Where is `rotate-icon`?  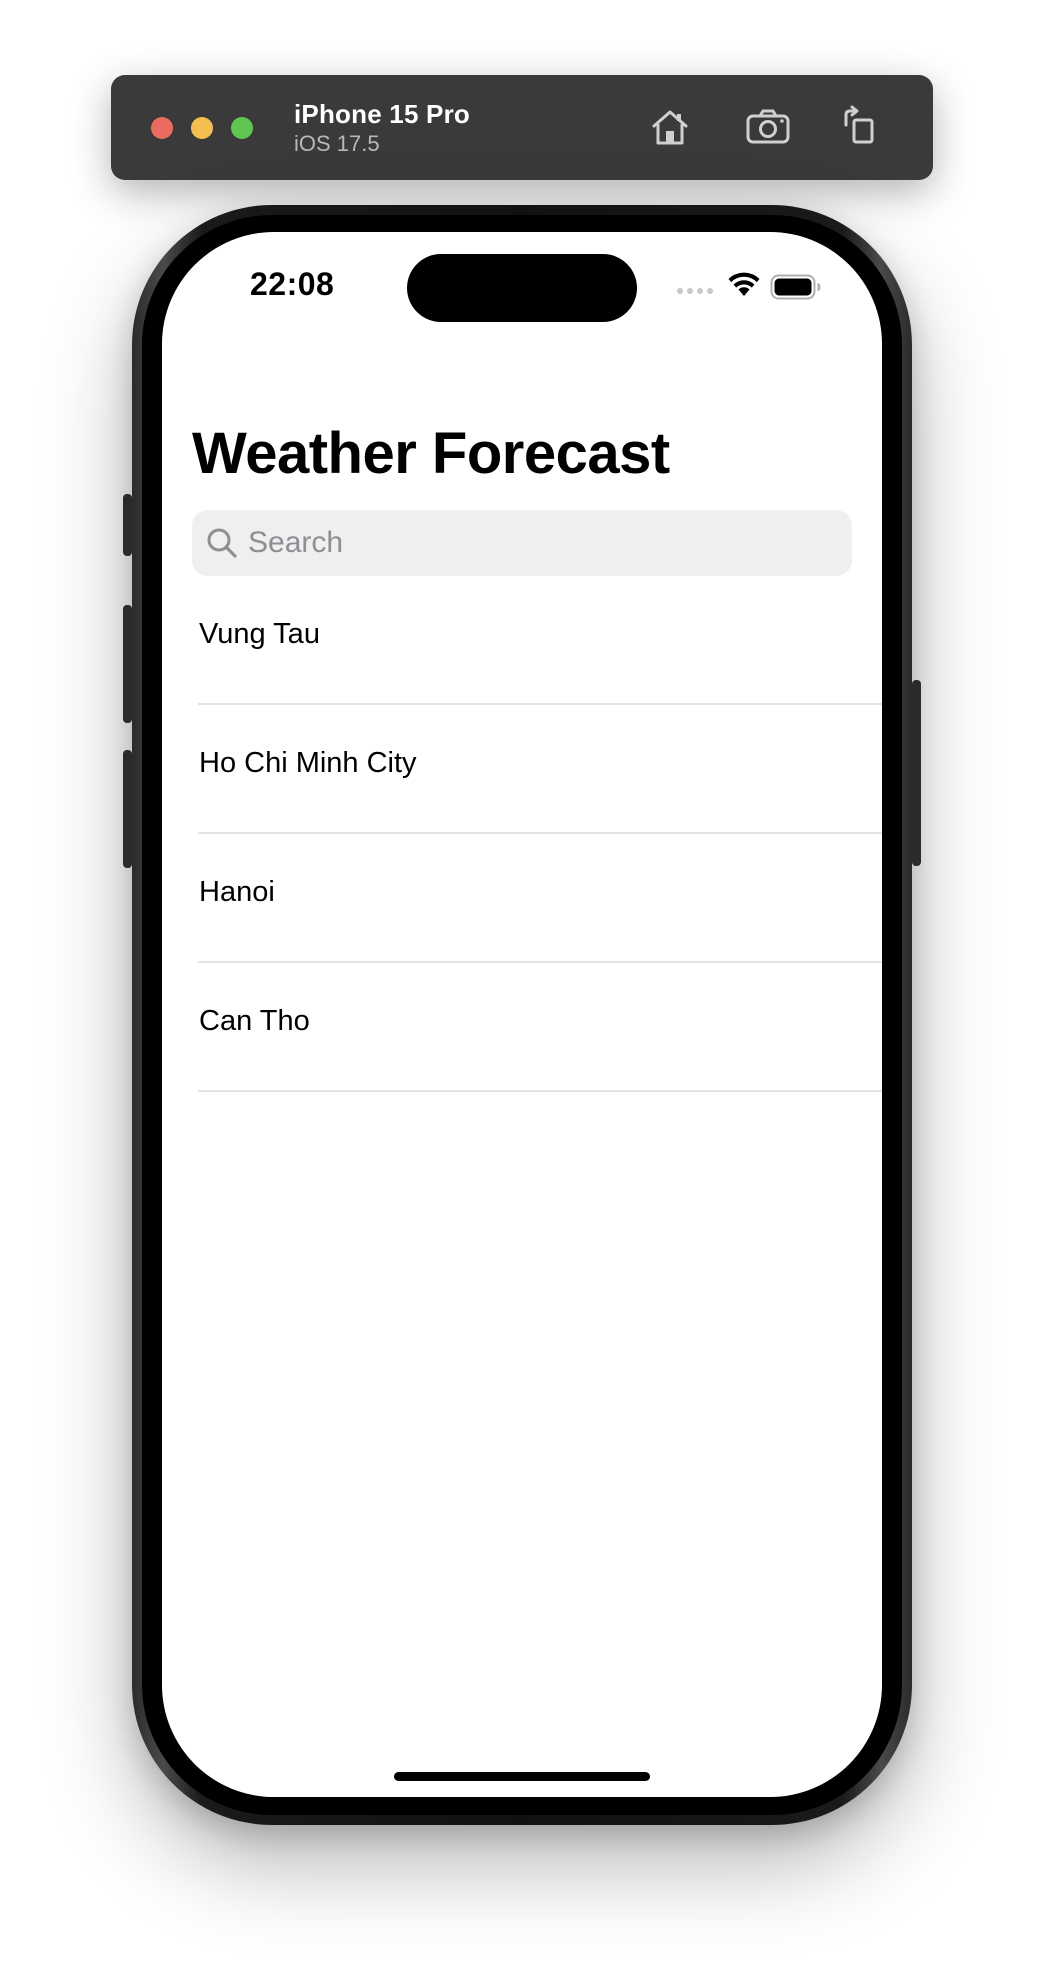 rotate-icon is located at coordinates (859, 124).